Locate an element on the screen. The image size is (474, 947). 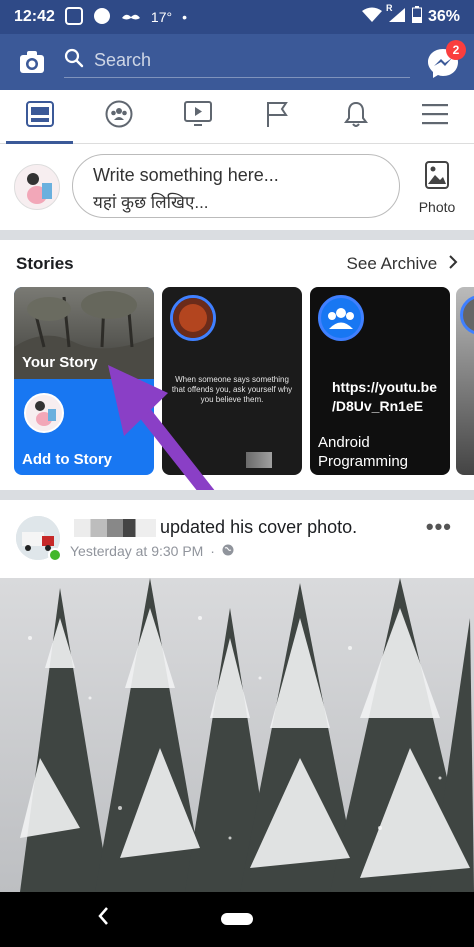
online-status-dot is located at coordinates (55, 555).